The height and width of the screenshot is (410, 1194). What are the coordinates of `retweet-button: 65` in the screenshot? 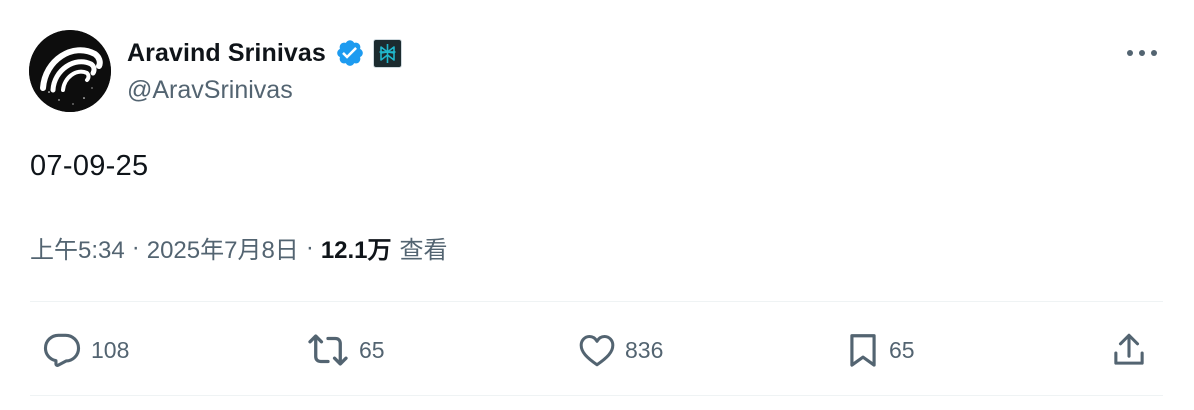 It's located at (345, 350).